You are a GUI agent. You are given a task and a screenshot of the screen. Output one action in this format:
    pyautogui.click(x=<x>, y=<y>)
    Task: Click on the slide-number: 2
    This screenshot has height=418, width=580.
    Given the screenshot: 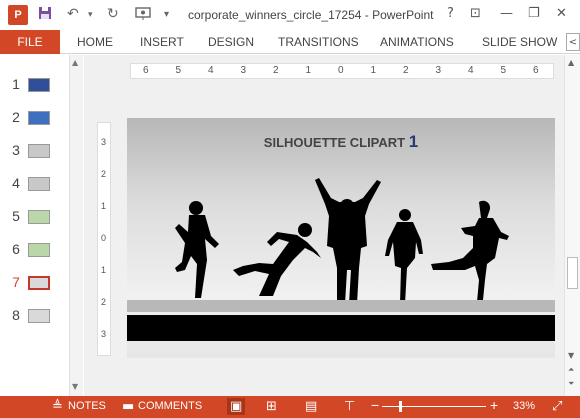 What is the action you would take?
    pyautogui.click(x=16, y=117)
    